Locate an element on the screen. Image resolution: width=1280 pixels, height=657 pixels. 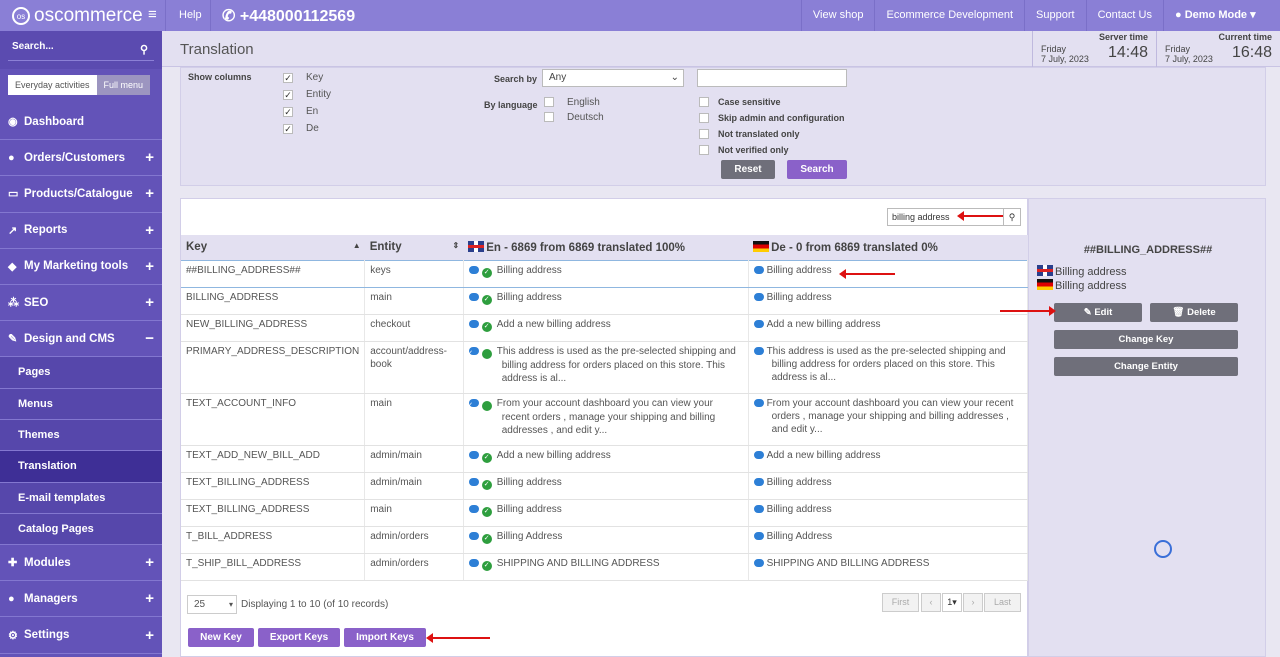
view-shop-link: View shop is located at coordinates (837, 15).